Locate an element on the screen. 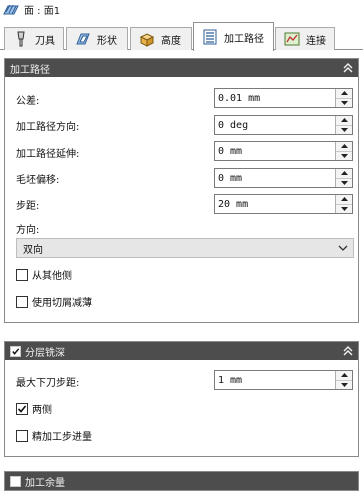 Image resolution: width=363 pixels, height=496 pixels. chip-thinning-label: 使用切屑减薄 is located at coordinates (62, 303).